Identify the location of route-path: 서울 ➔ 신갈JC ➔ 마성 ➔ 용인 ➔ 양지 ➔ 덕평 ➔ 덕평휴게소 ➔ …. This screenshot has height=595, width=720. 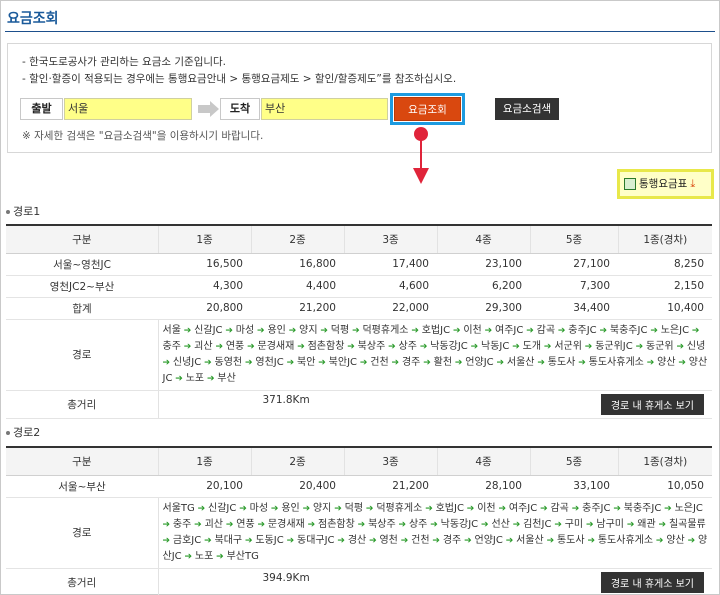
(434, 355).